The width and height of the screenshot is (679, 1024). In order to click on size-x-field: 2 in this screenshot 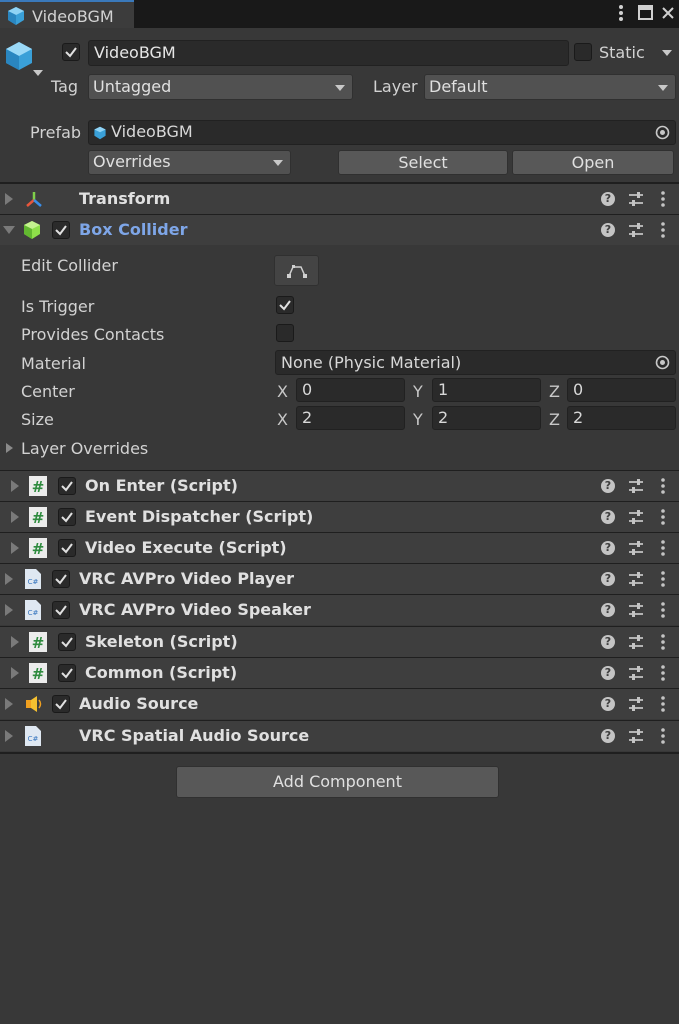, I will do `click(350, 418)`.